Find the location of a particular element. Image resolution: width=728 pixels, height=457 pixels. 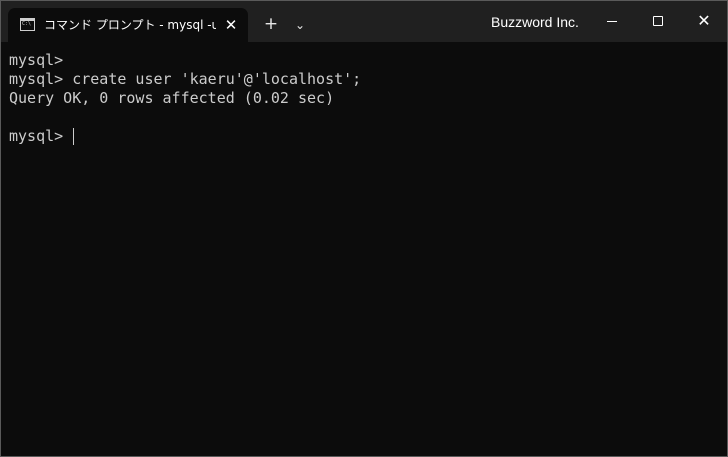

terminal-prompt-line: mysql> is located at coordinates (36, 136).